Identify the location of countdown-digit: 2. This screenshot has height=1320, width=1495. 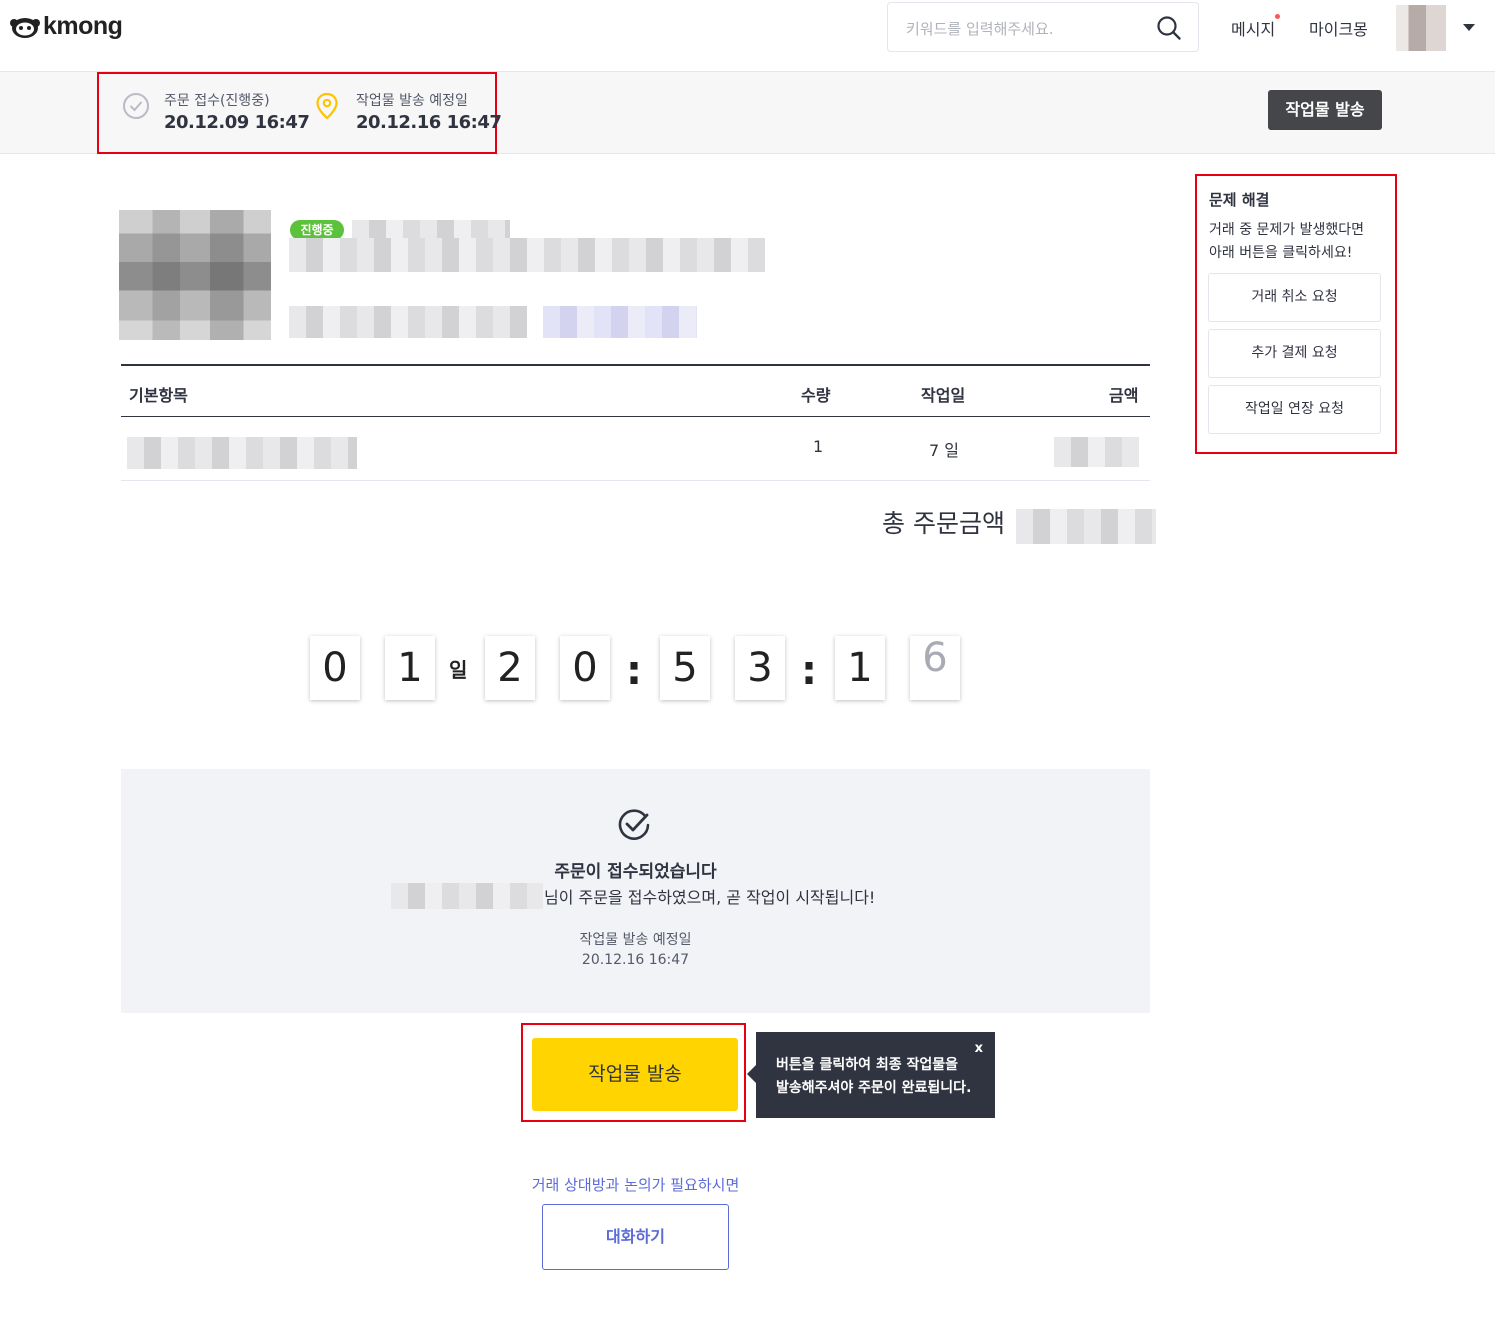
(510, 668).